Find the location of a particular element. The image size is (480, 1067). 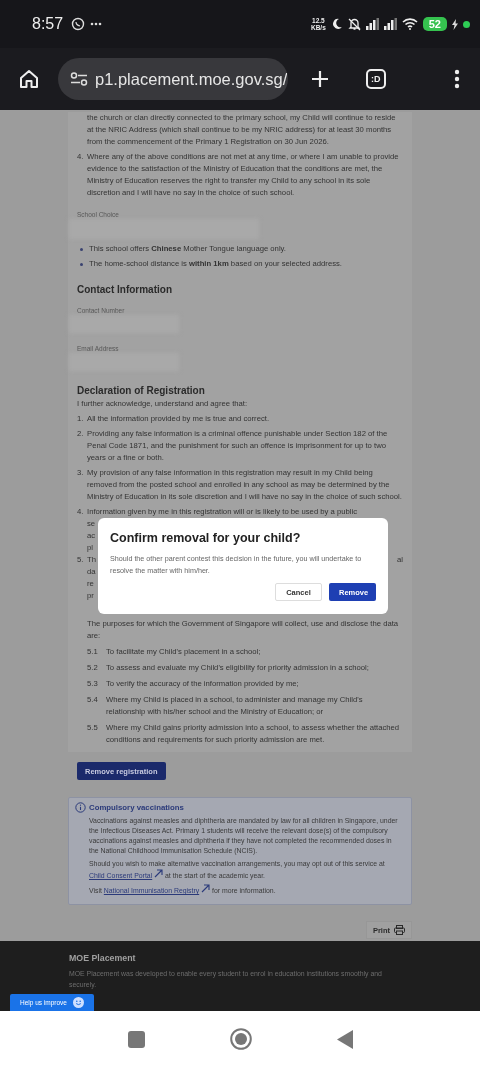

dialog-title: Confirm removal for your child? is located at coordinates (206, 538).